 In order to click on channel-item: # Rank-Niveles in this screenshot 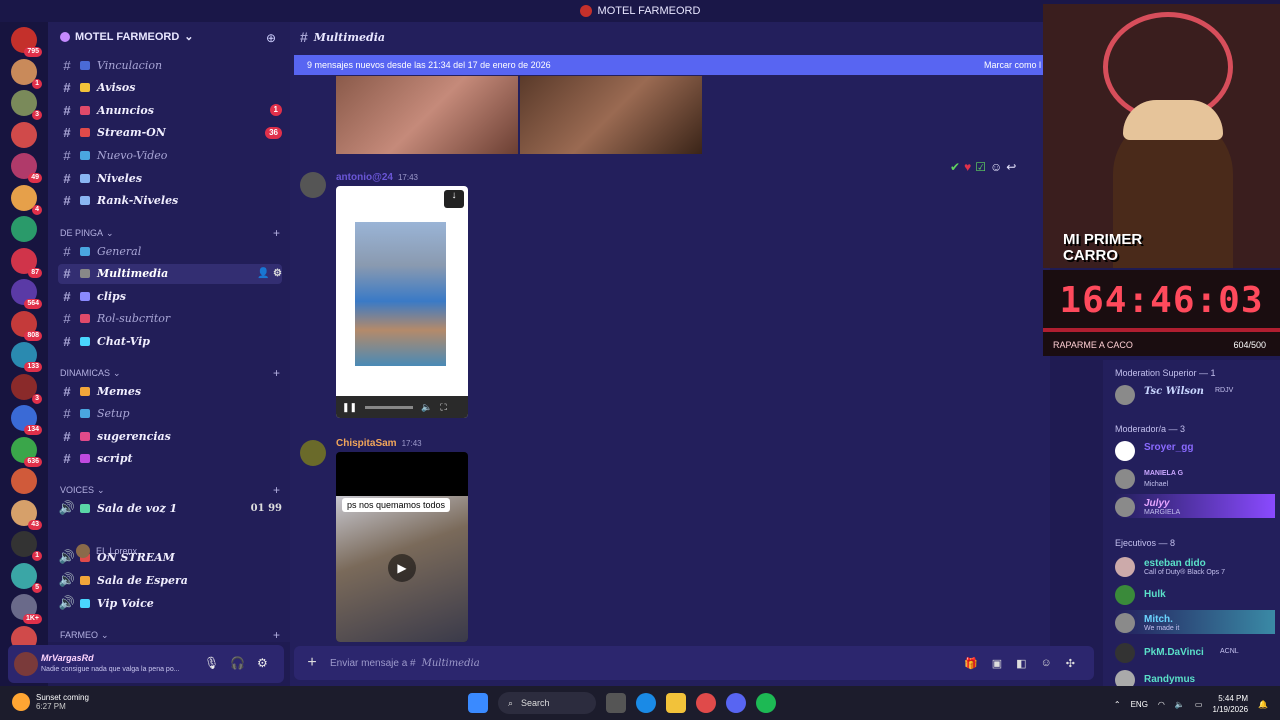, I will do `click(170, 201)`.